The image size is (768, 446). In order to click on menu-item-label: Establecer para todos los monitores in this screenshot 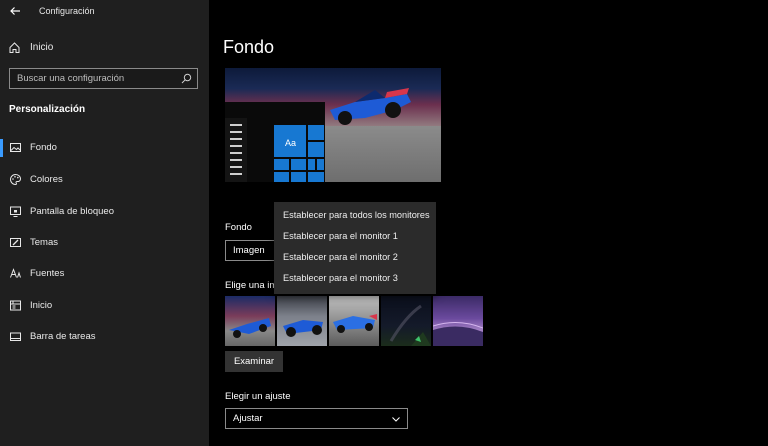, I will do `click(356, 215)`.